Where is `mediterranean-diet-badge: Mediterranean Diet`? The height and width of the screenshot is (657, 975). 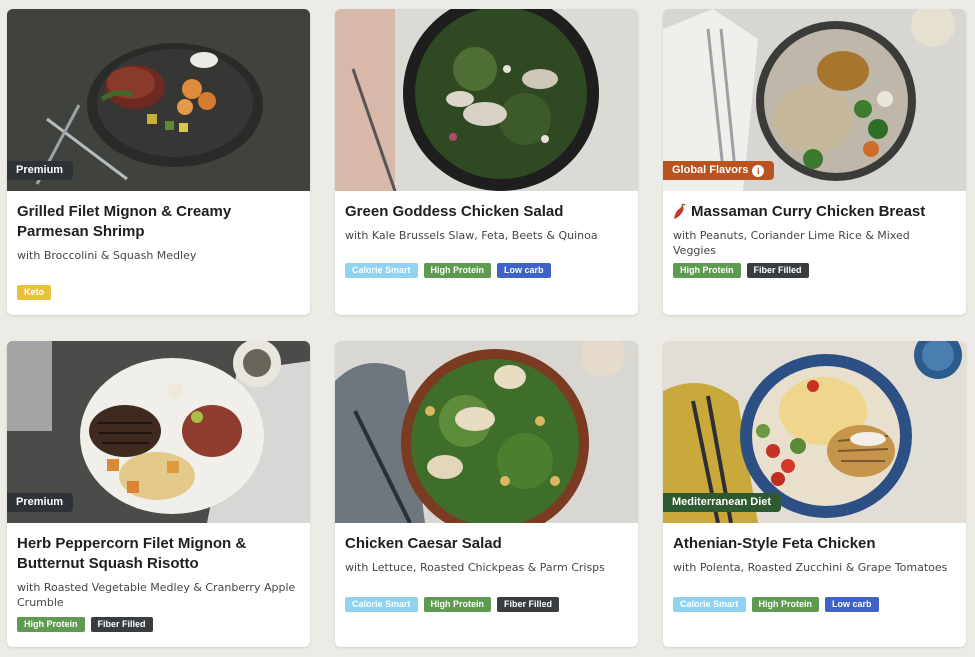
mediterranean-diet-badge: Mediterranean Diet is located at coordinates (722, 502).